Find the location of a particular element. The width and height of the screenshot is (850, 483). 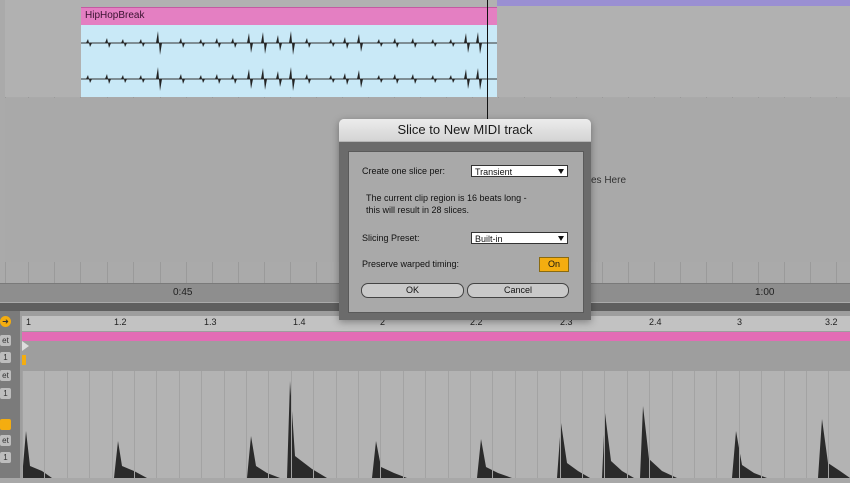

loop-brace is located at coordinates (436, 336).